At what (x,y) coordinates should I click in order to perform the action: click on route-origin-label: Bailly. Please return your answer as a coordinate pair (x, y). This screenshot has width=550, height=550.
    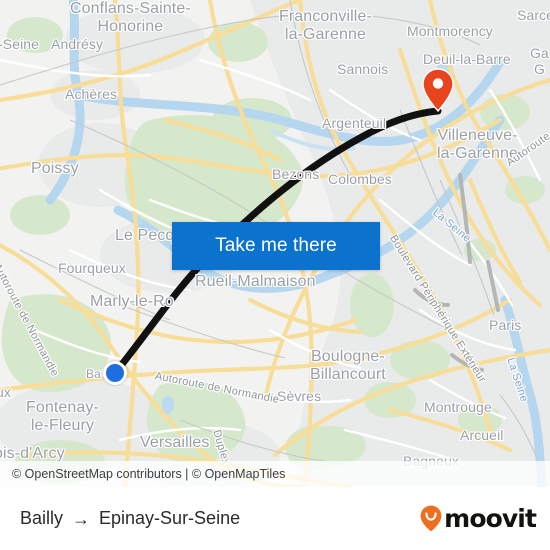
    Looking at the image, I should click on (42, 518).